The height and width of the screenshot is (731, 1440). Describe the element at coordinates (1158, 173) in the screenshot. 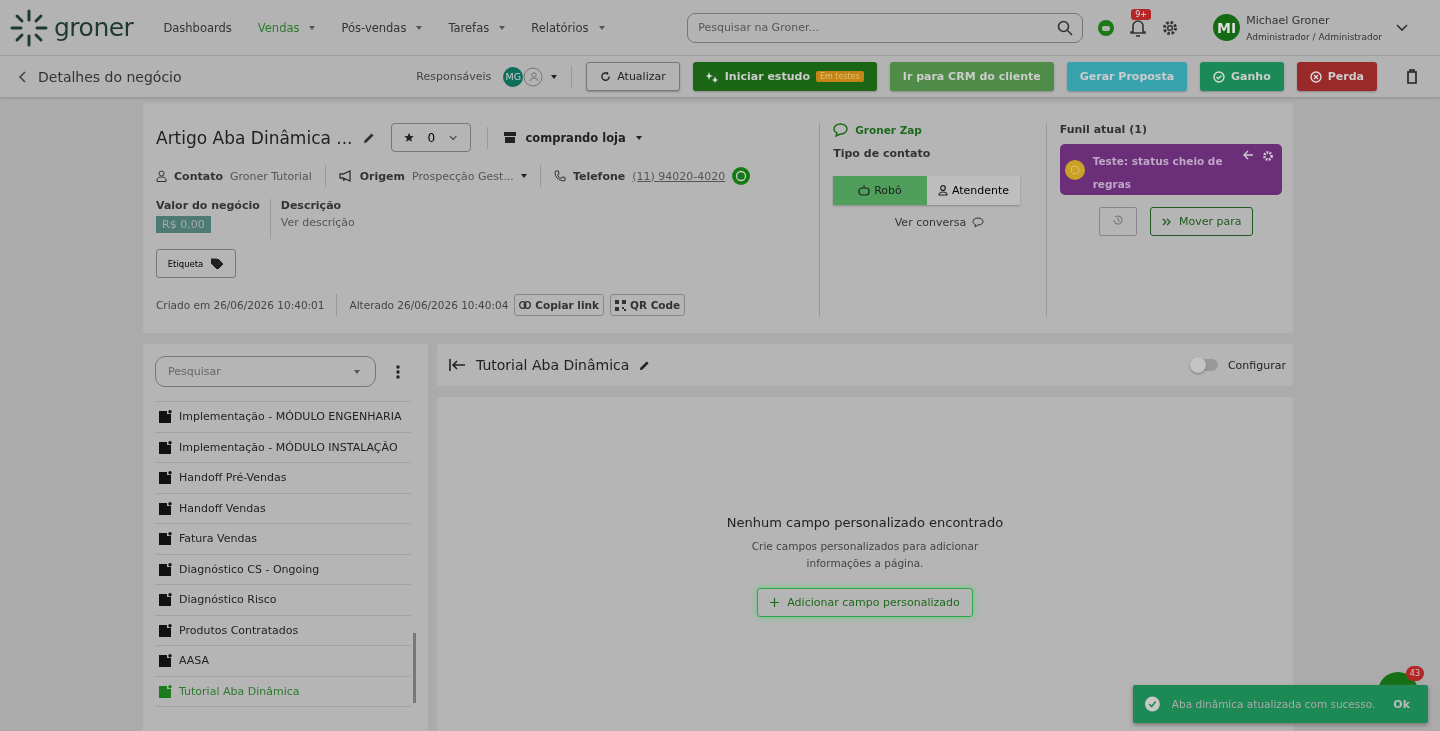

I see `funnel-stage-name: Teste: status cheio de regras` at that location.